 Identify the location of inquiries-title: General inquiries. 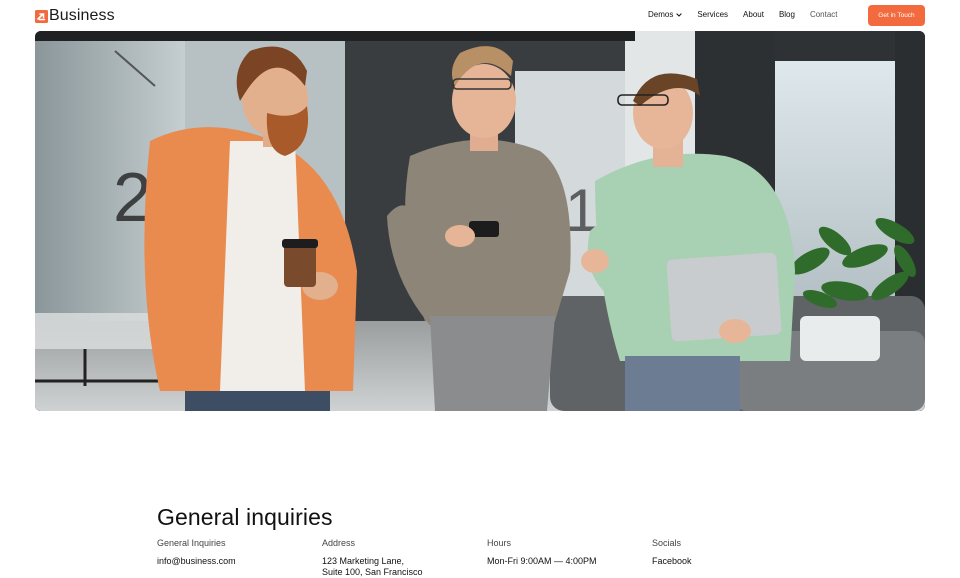
(245, 517).